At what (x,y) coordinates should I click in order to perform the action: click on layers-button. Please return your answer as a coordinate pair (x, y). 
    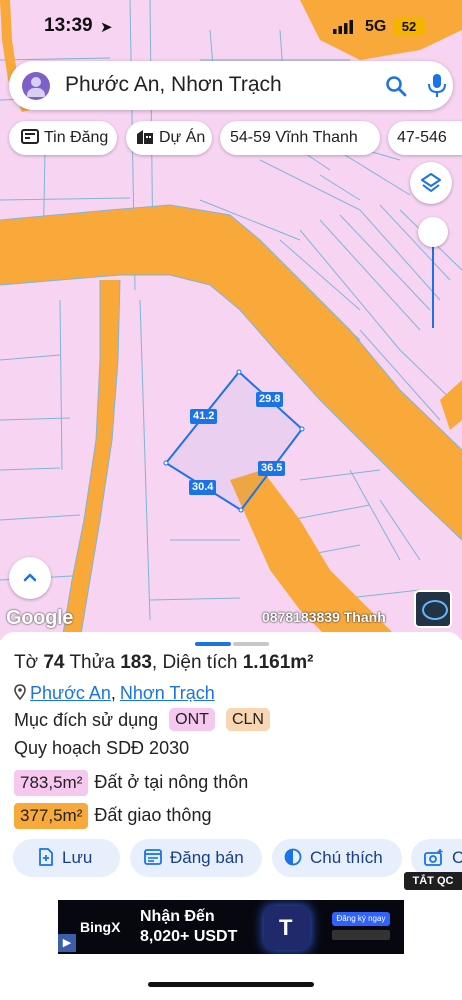
    Looking at the image, I should click on (431, 183).